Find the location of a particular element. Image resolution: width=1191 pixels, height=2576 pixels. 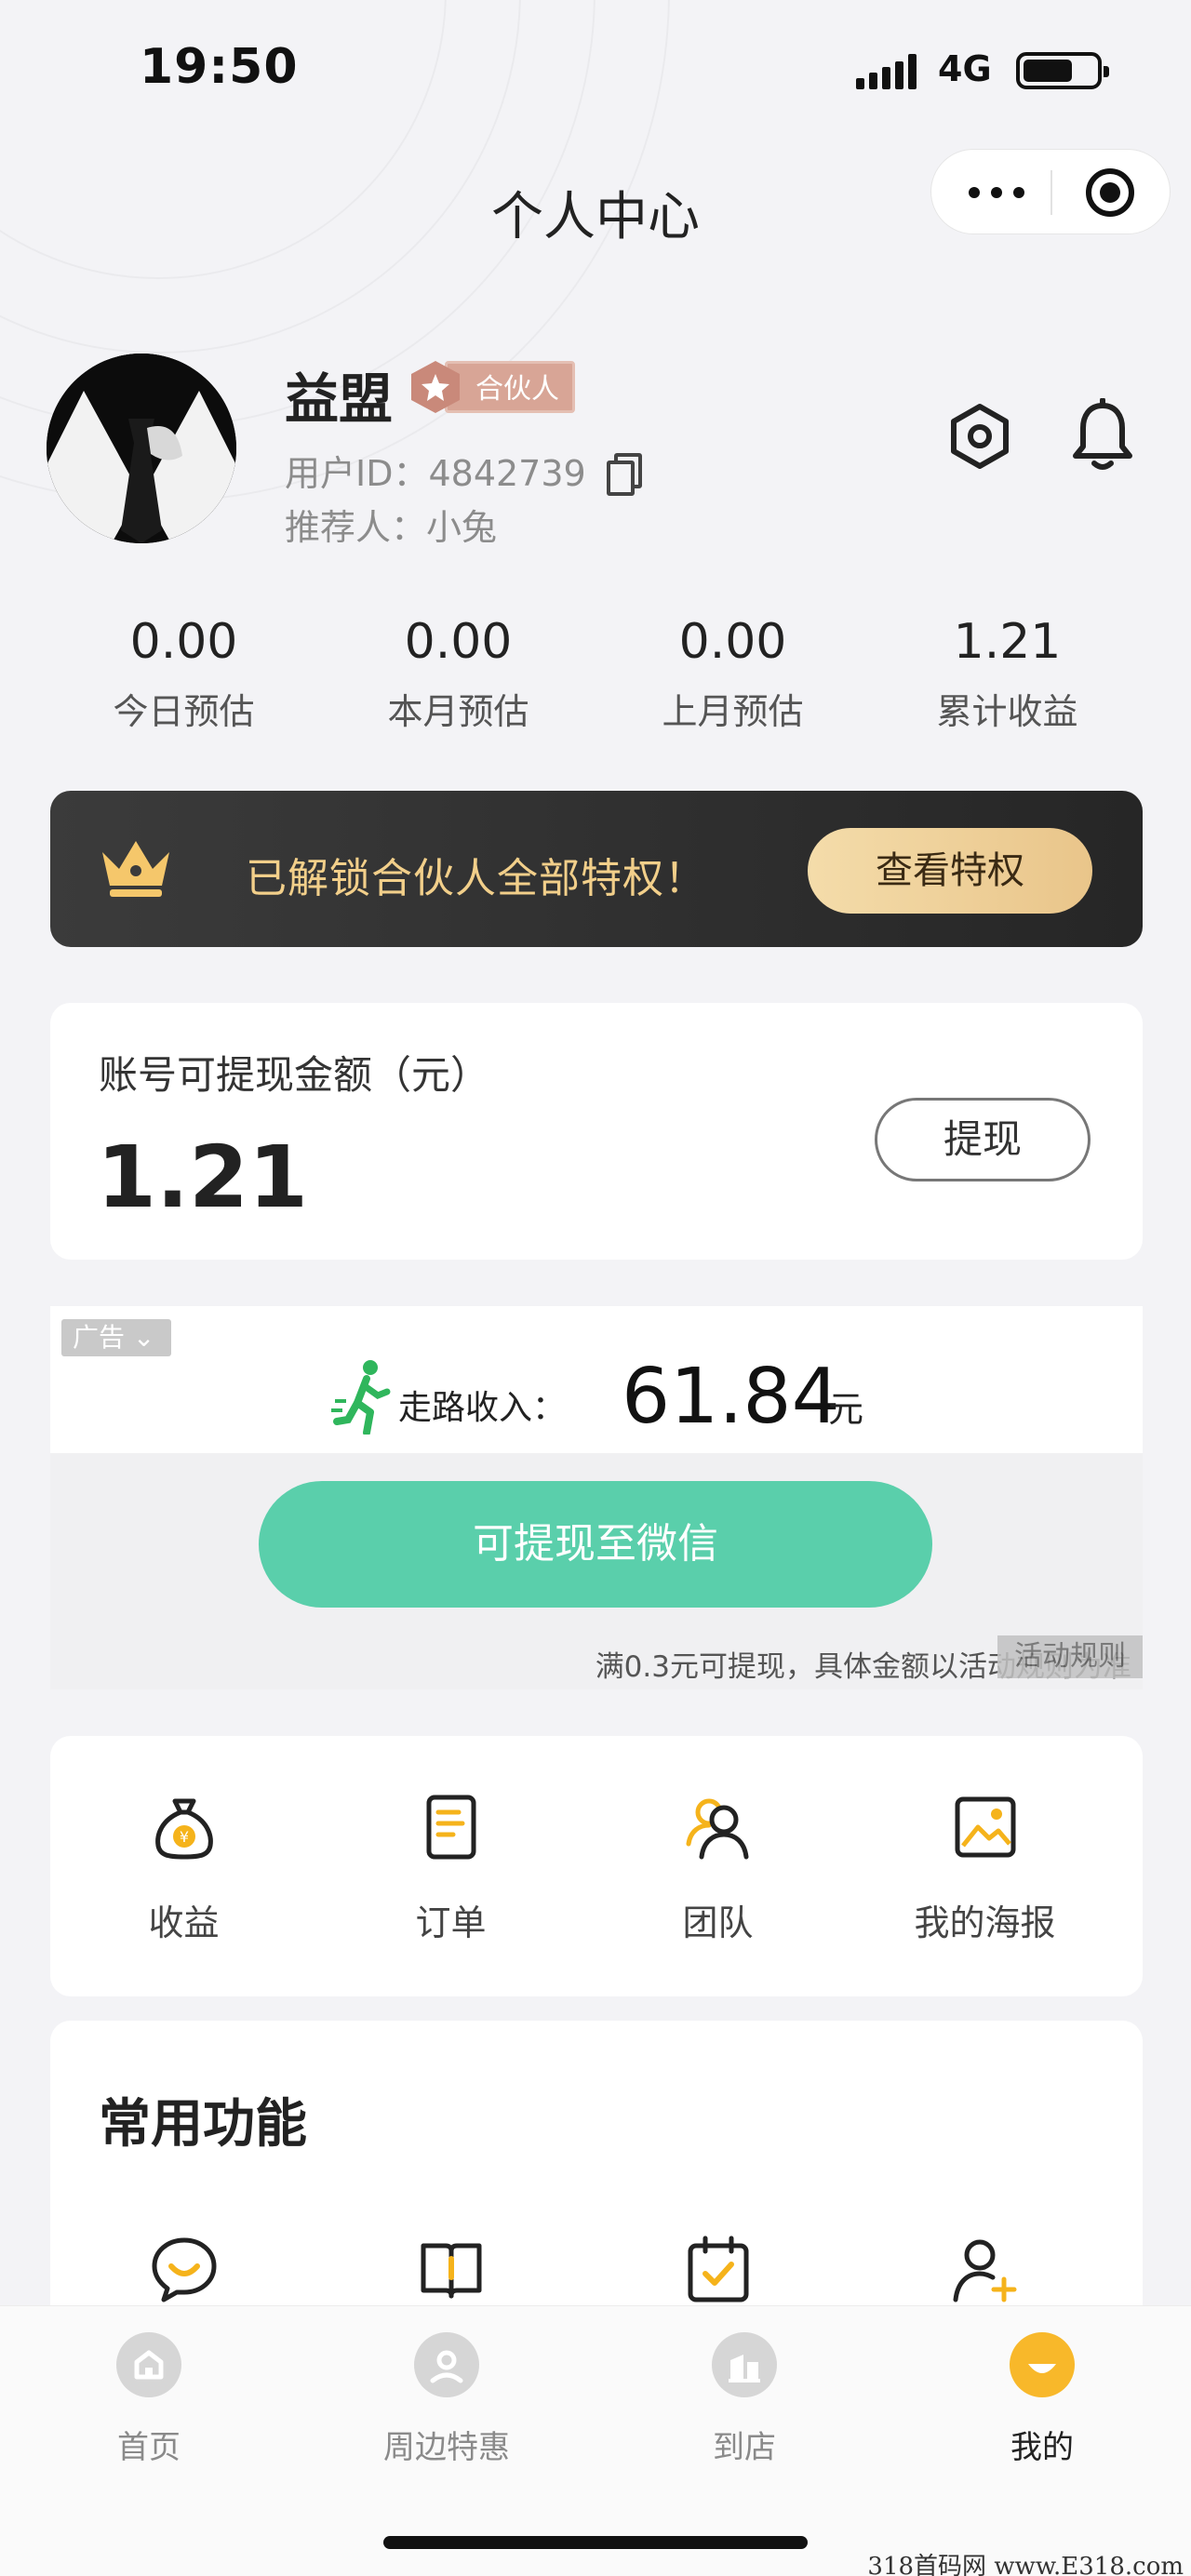

withdraw-card: 账号可提现金额（元） 1.21 提现 is located at coordinates (596, 1131).